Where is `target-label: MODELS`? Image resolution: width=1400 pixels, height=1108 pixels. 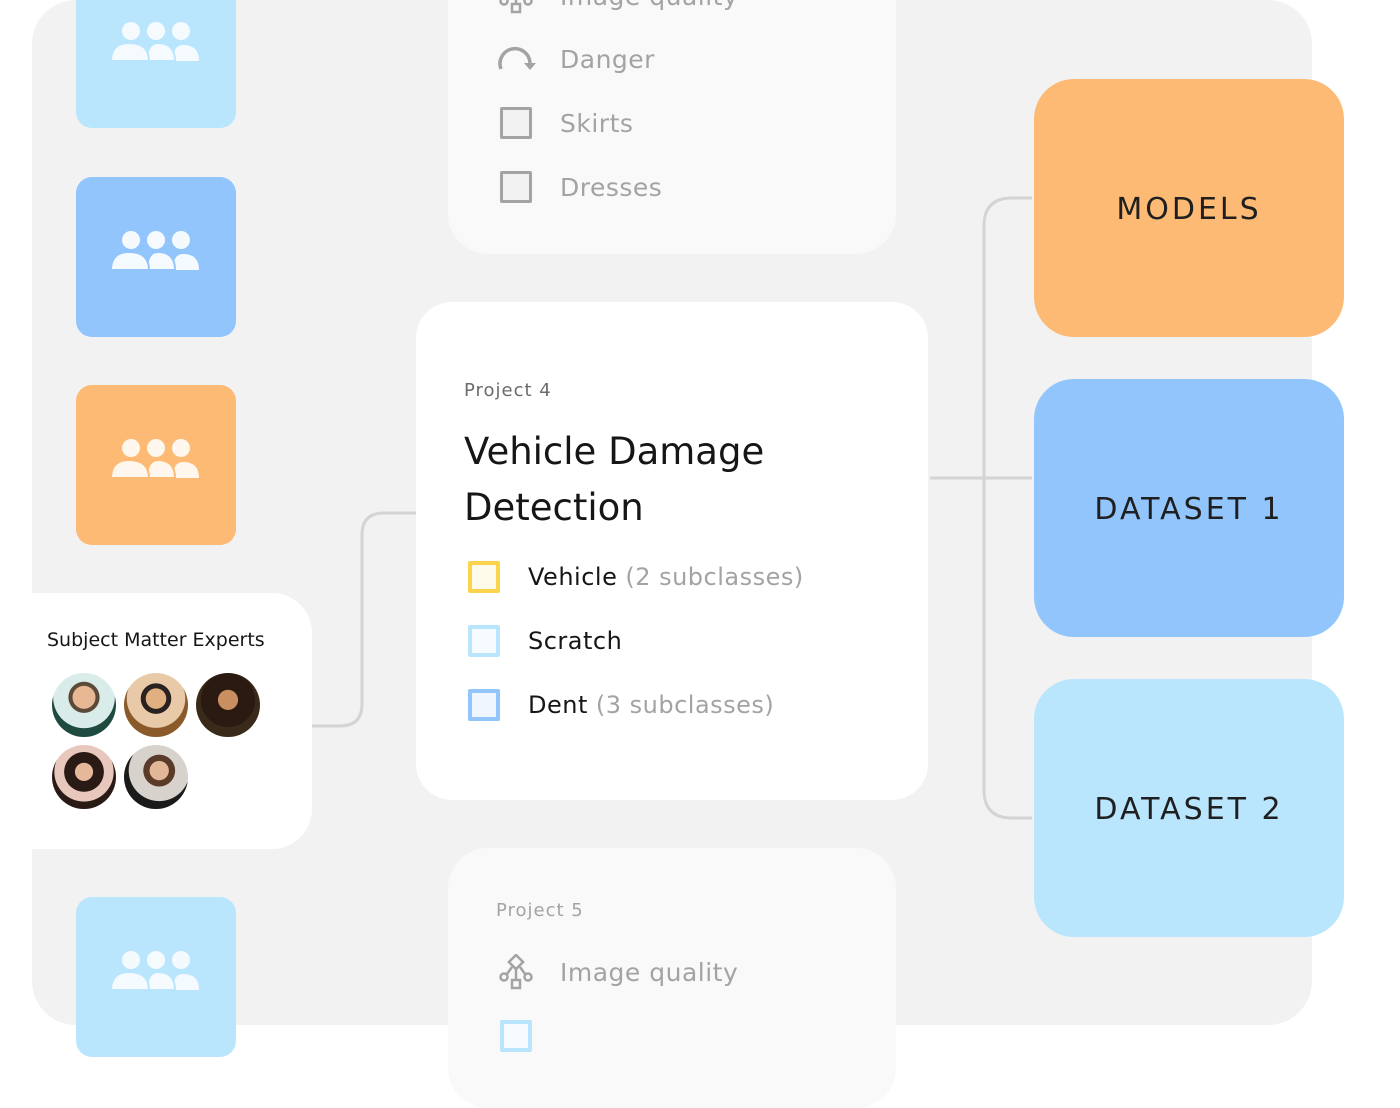
target-label: MODELS is located at coordinates (1189, 209).